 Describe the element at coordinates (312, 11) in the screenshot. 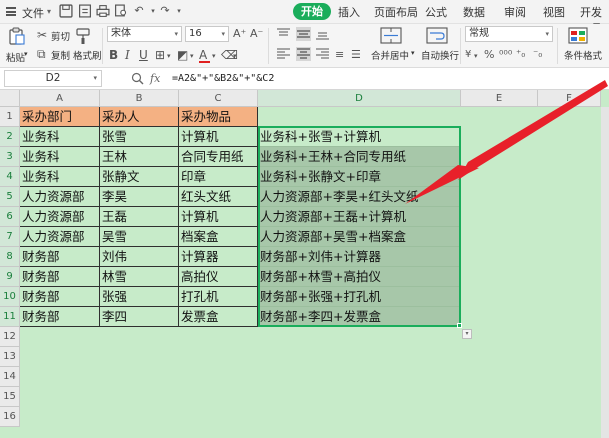

I see `tab-home: 开始` at that location.